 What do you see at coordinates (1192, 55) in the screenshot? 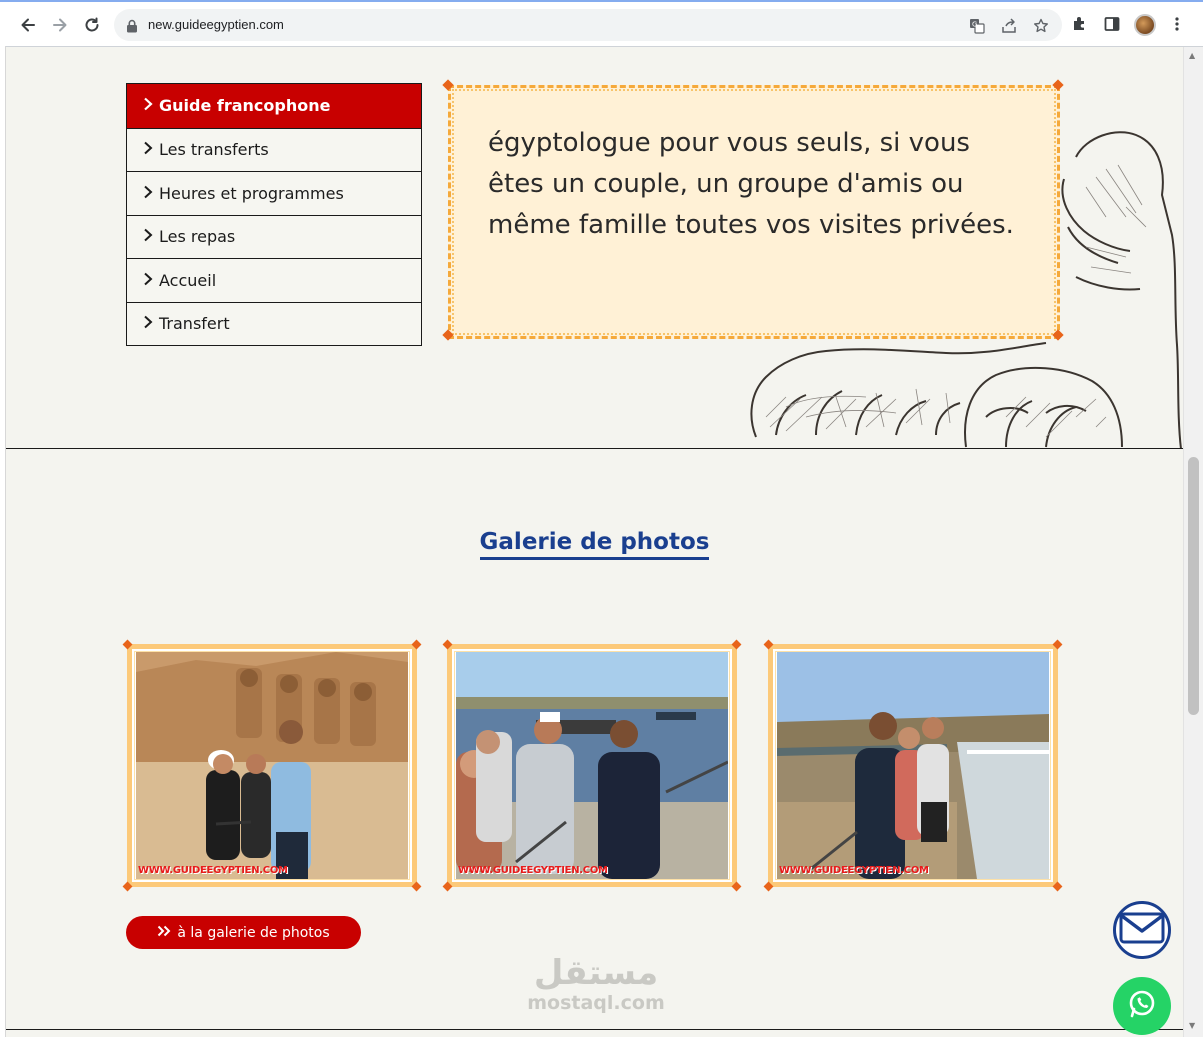
I see `scroll-up-arrow-icon: ▲` at bounding box center [1192, 55].